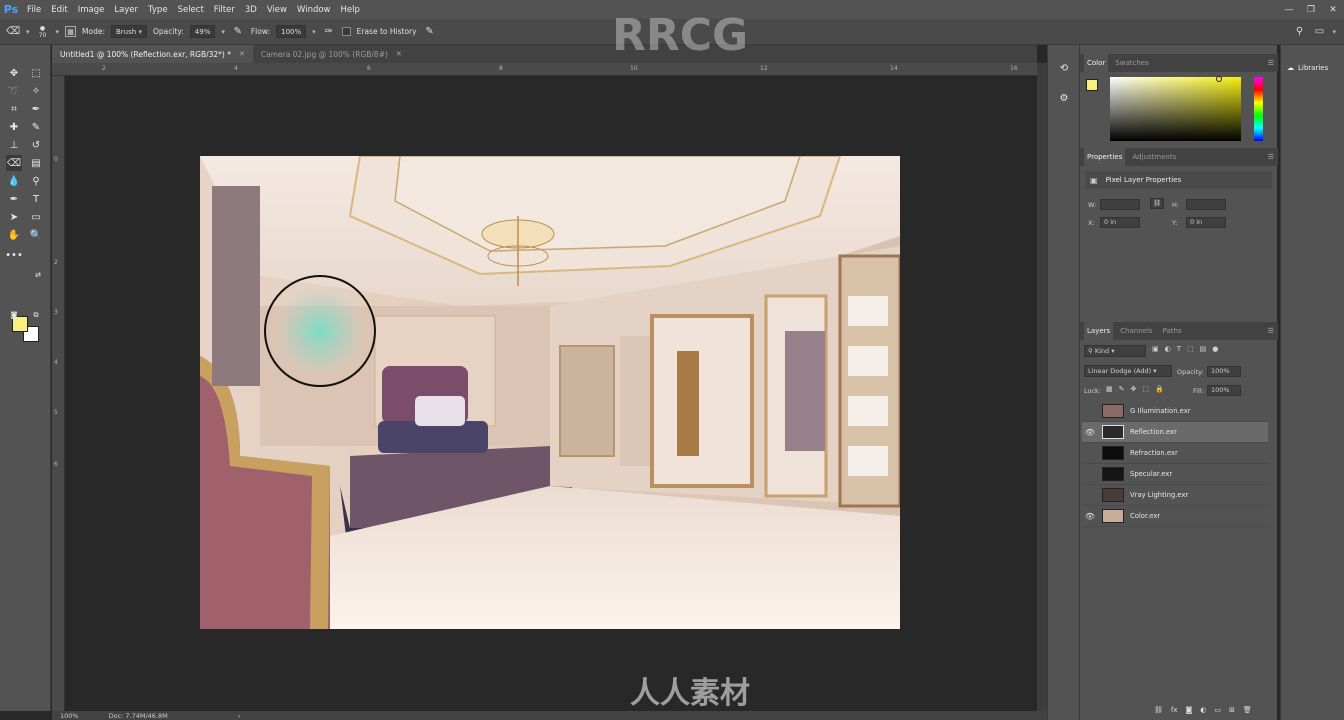 The height and width of the screenshot is (720, 1344). Describe the element at coordinates (1155, 349) in the screenshot. I see `pixel-filter-icon: ▣` at that location.